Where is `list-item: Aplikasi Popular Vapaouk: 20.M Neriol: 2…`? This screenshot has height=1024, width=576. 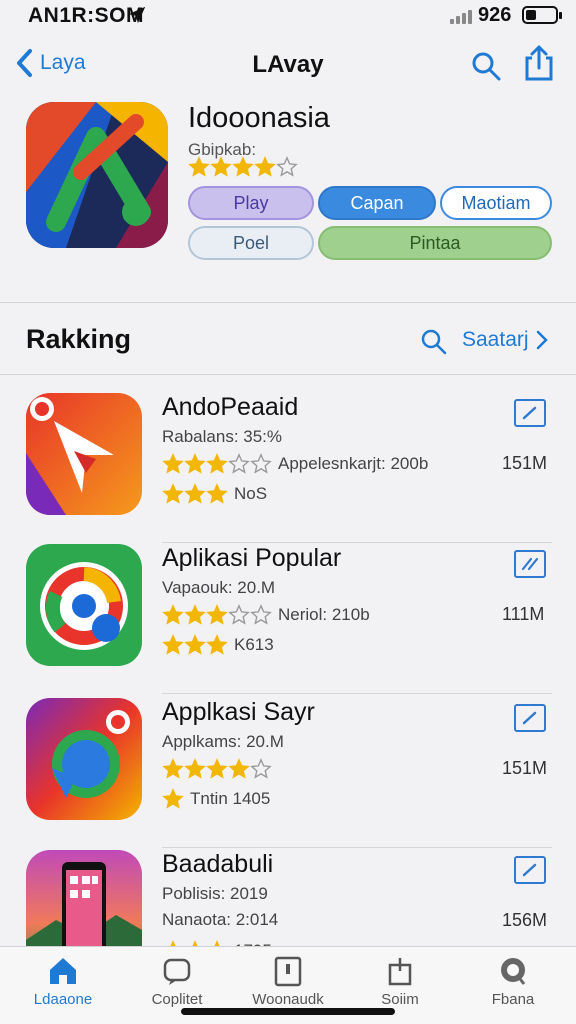 list-item: Aplikasi Popular Vapaouk: 20.M Neriol: 2… is located at coordinates (288, 619).